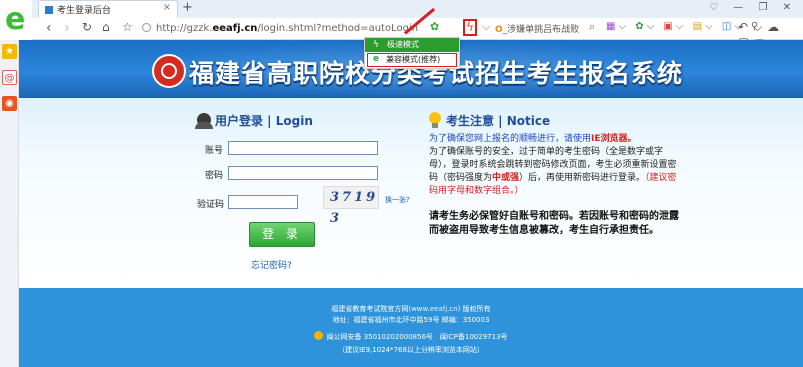  Describe the element at coordinates (9, 51) in the screenshot. I see `favorites-star-icon: ★` at that location.